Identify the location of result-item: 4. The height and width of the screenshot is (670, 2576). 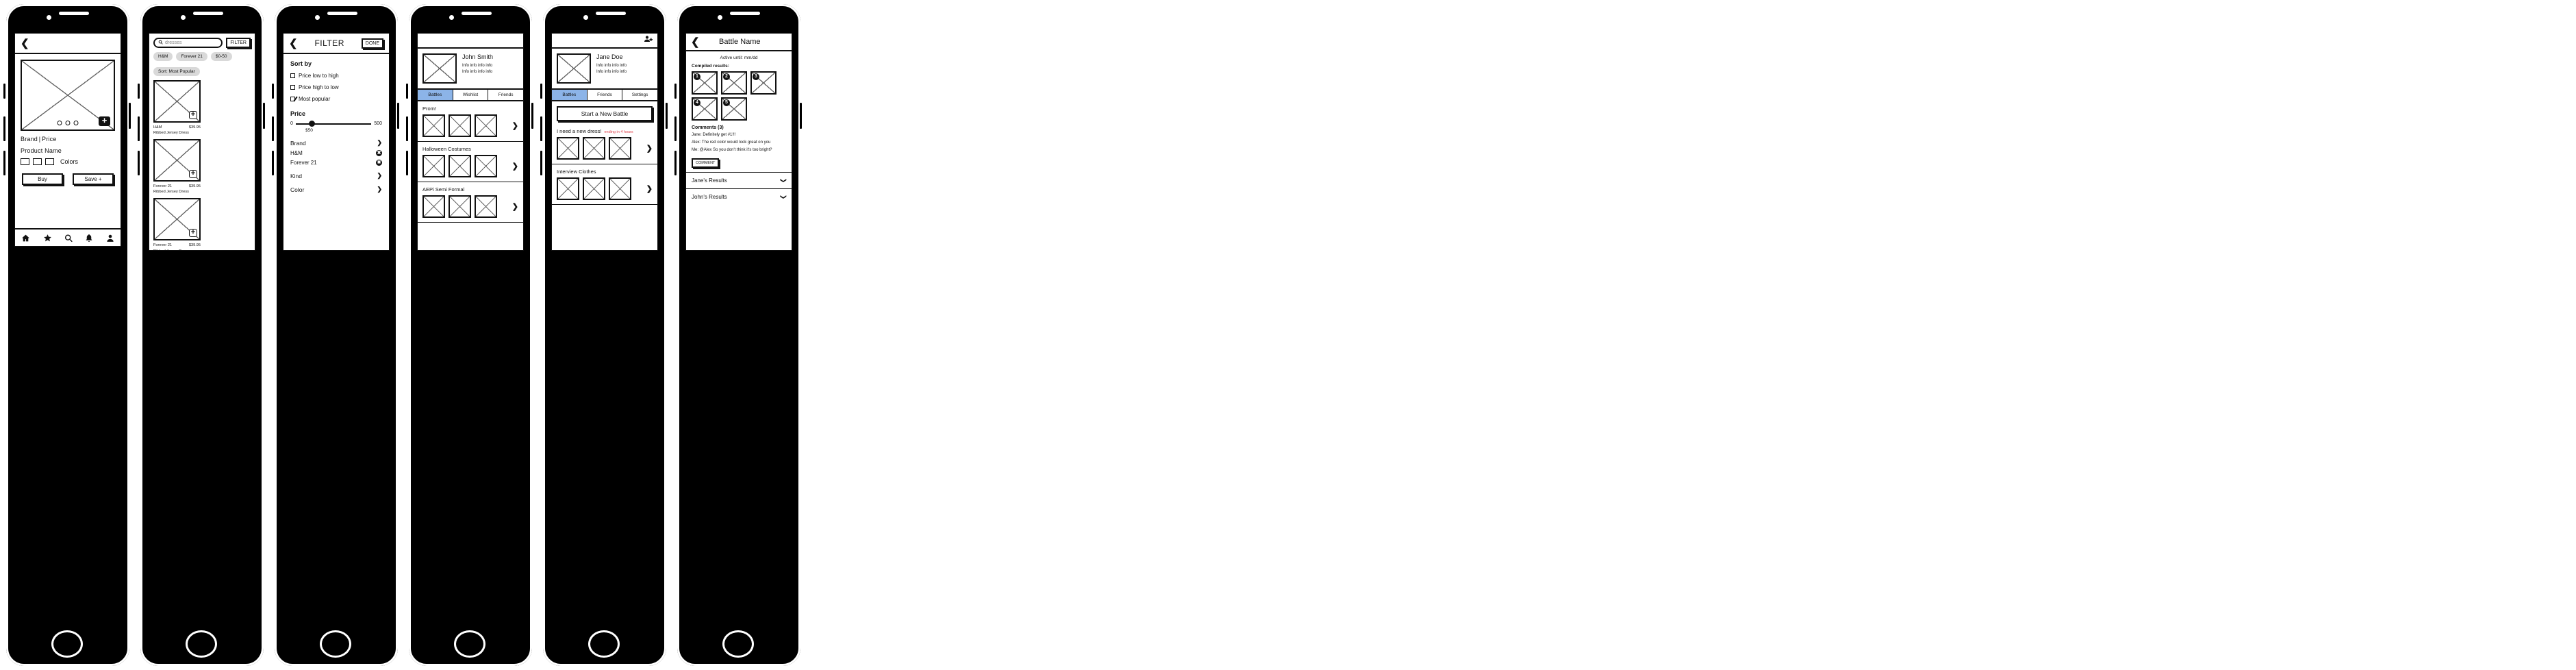
(705, 109).